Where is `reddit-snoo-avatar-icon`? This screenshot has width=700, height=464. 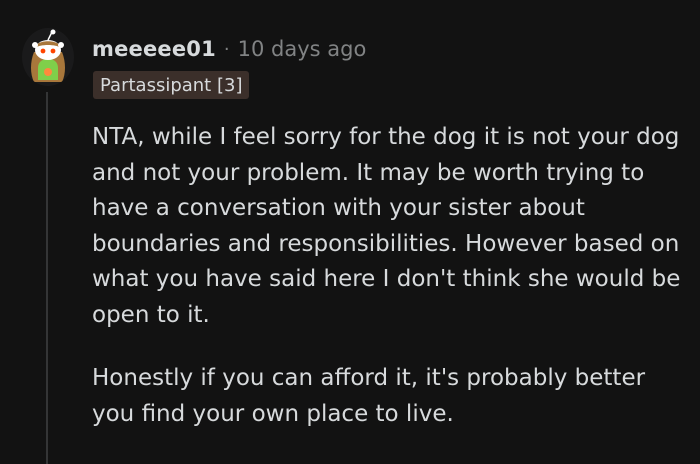 reddit-snoo-avatar-icon is located at coordinates (48, 55).